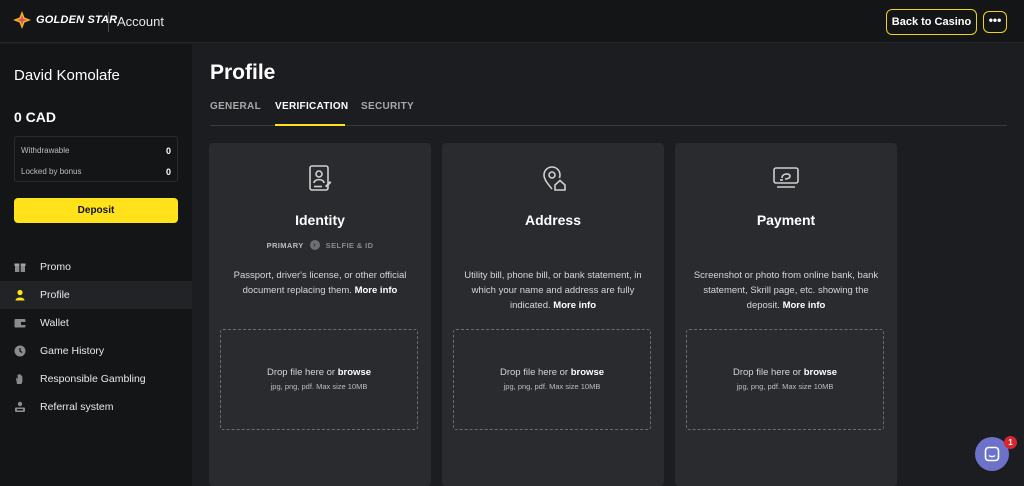  I want to click on step-primary: PRIMARY, so click(285, 245).